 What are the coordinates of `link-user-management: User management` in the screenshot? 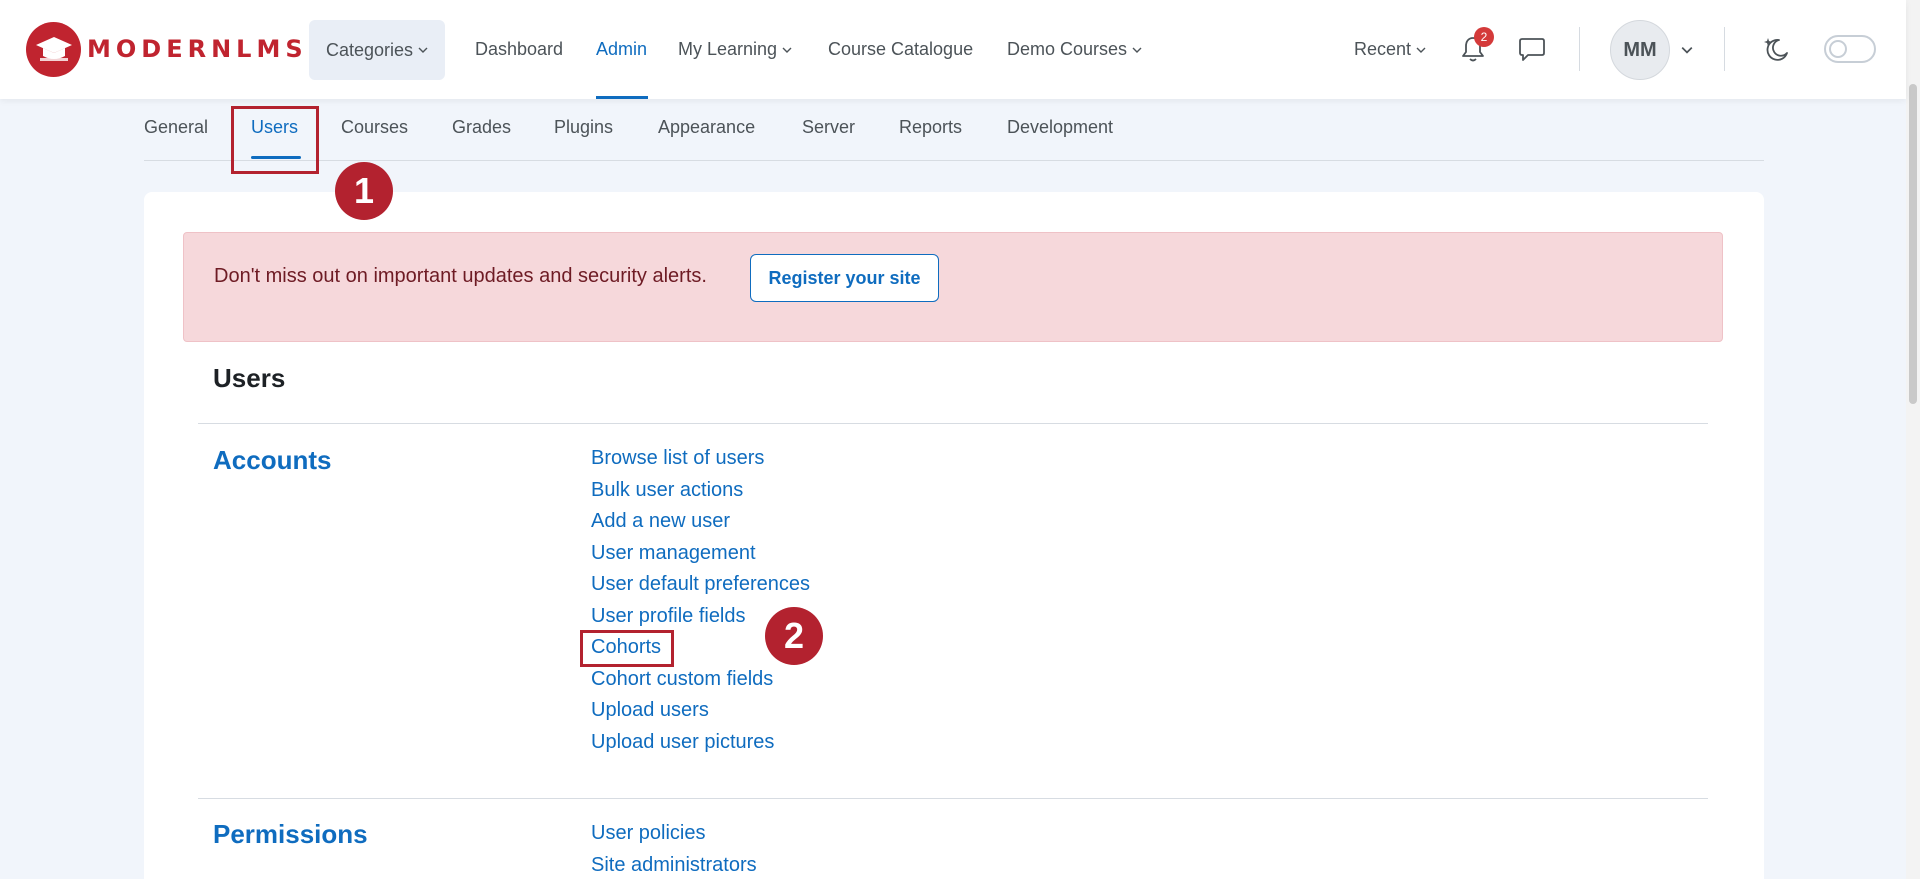 It's located at (673, 553).